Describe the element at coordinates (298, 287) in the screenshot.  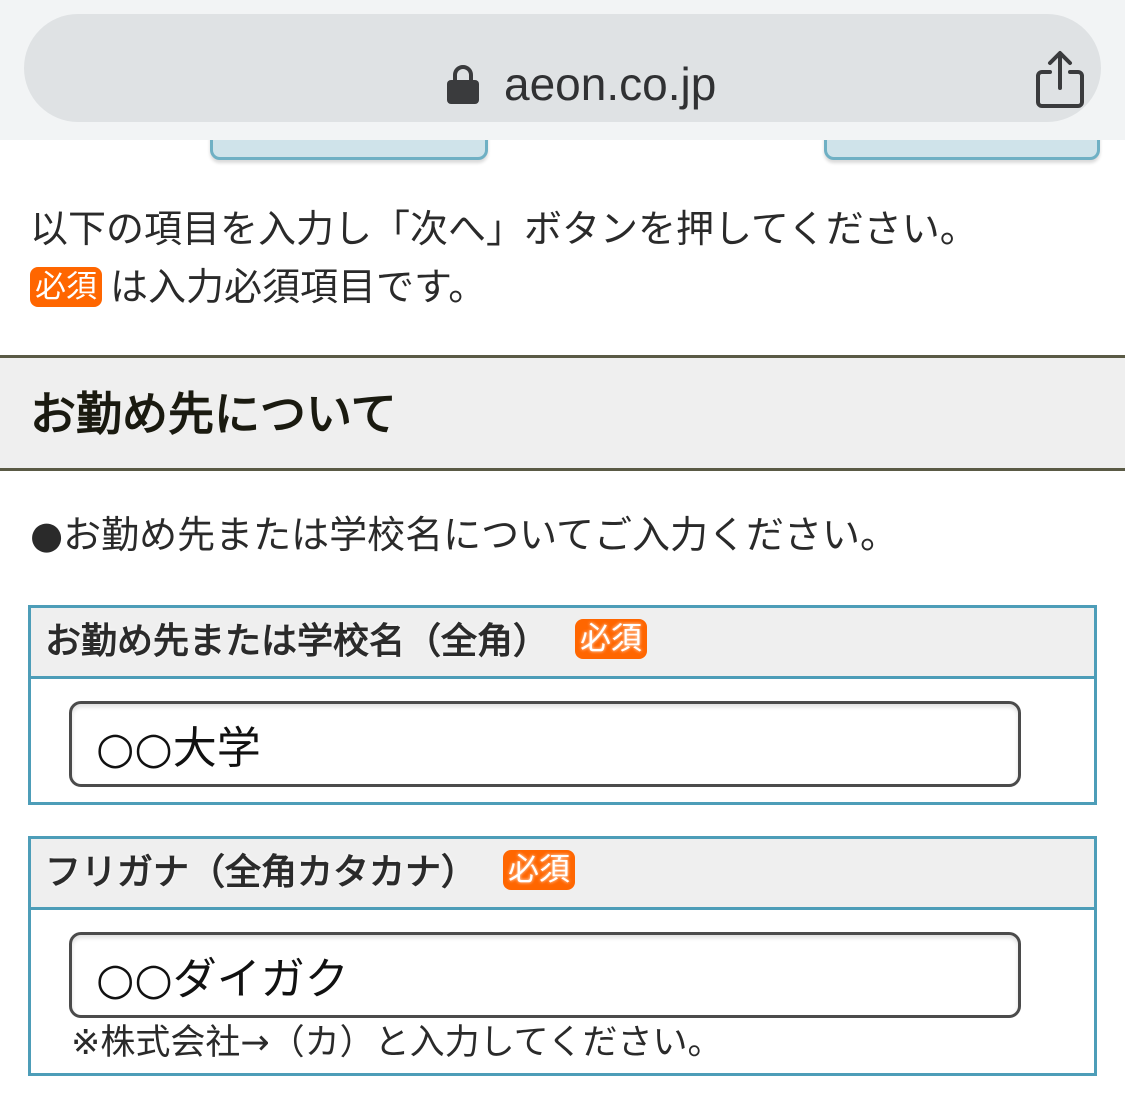
I see `intro-line-2-text: は入力必須項目です。` at that location.